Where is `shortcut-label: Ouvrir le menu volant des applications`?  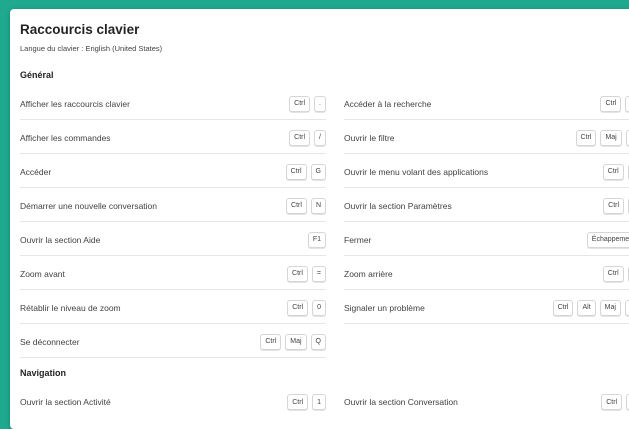 shortcut-label: Ouvrir le menu volant des applications is located at coordinates (416, 171).